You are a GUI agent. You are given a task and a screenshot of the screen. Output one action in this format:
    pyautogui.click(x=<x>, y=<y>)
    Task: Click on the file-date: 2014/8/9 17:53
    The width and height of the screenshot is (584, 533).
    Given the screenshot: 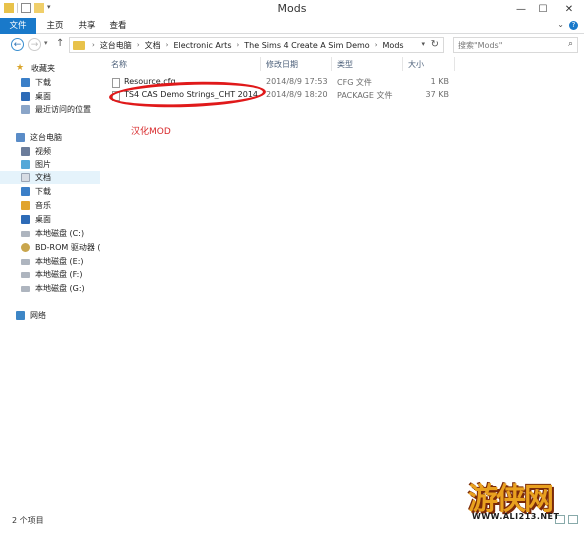 What is the action you would take?
    pyautogui.click(x=297, y=81)
    